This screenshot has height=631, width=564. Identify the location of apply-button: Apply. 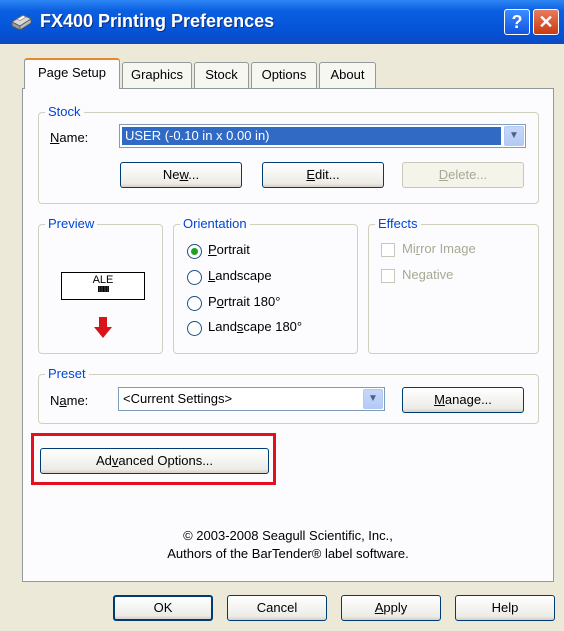
(391, 608).